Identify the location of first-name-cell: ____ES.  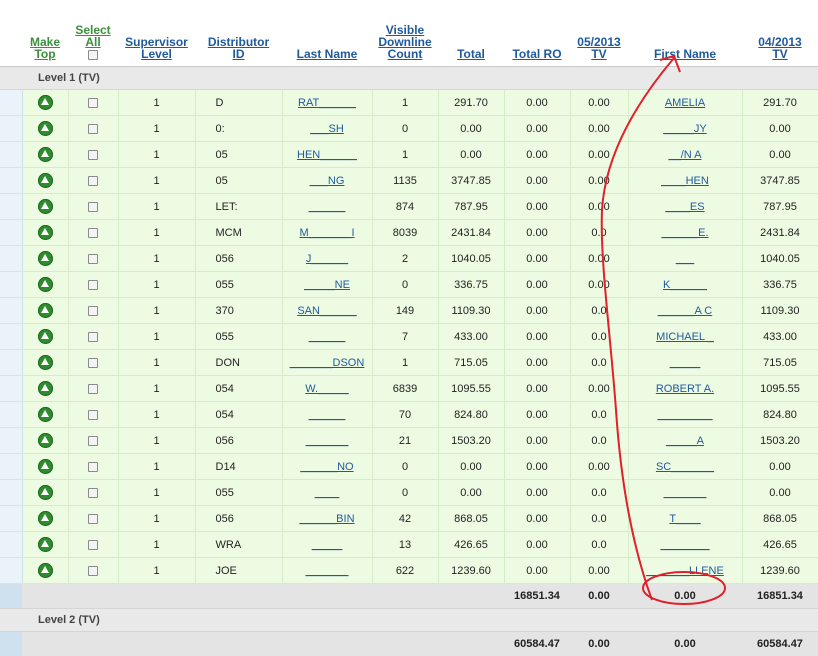
(685, 207).